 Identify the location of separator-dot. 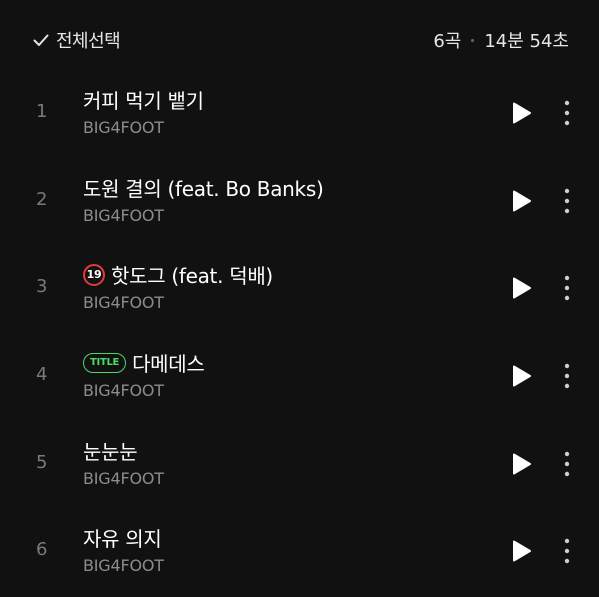
(473, 40).